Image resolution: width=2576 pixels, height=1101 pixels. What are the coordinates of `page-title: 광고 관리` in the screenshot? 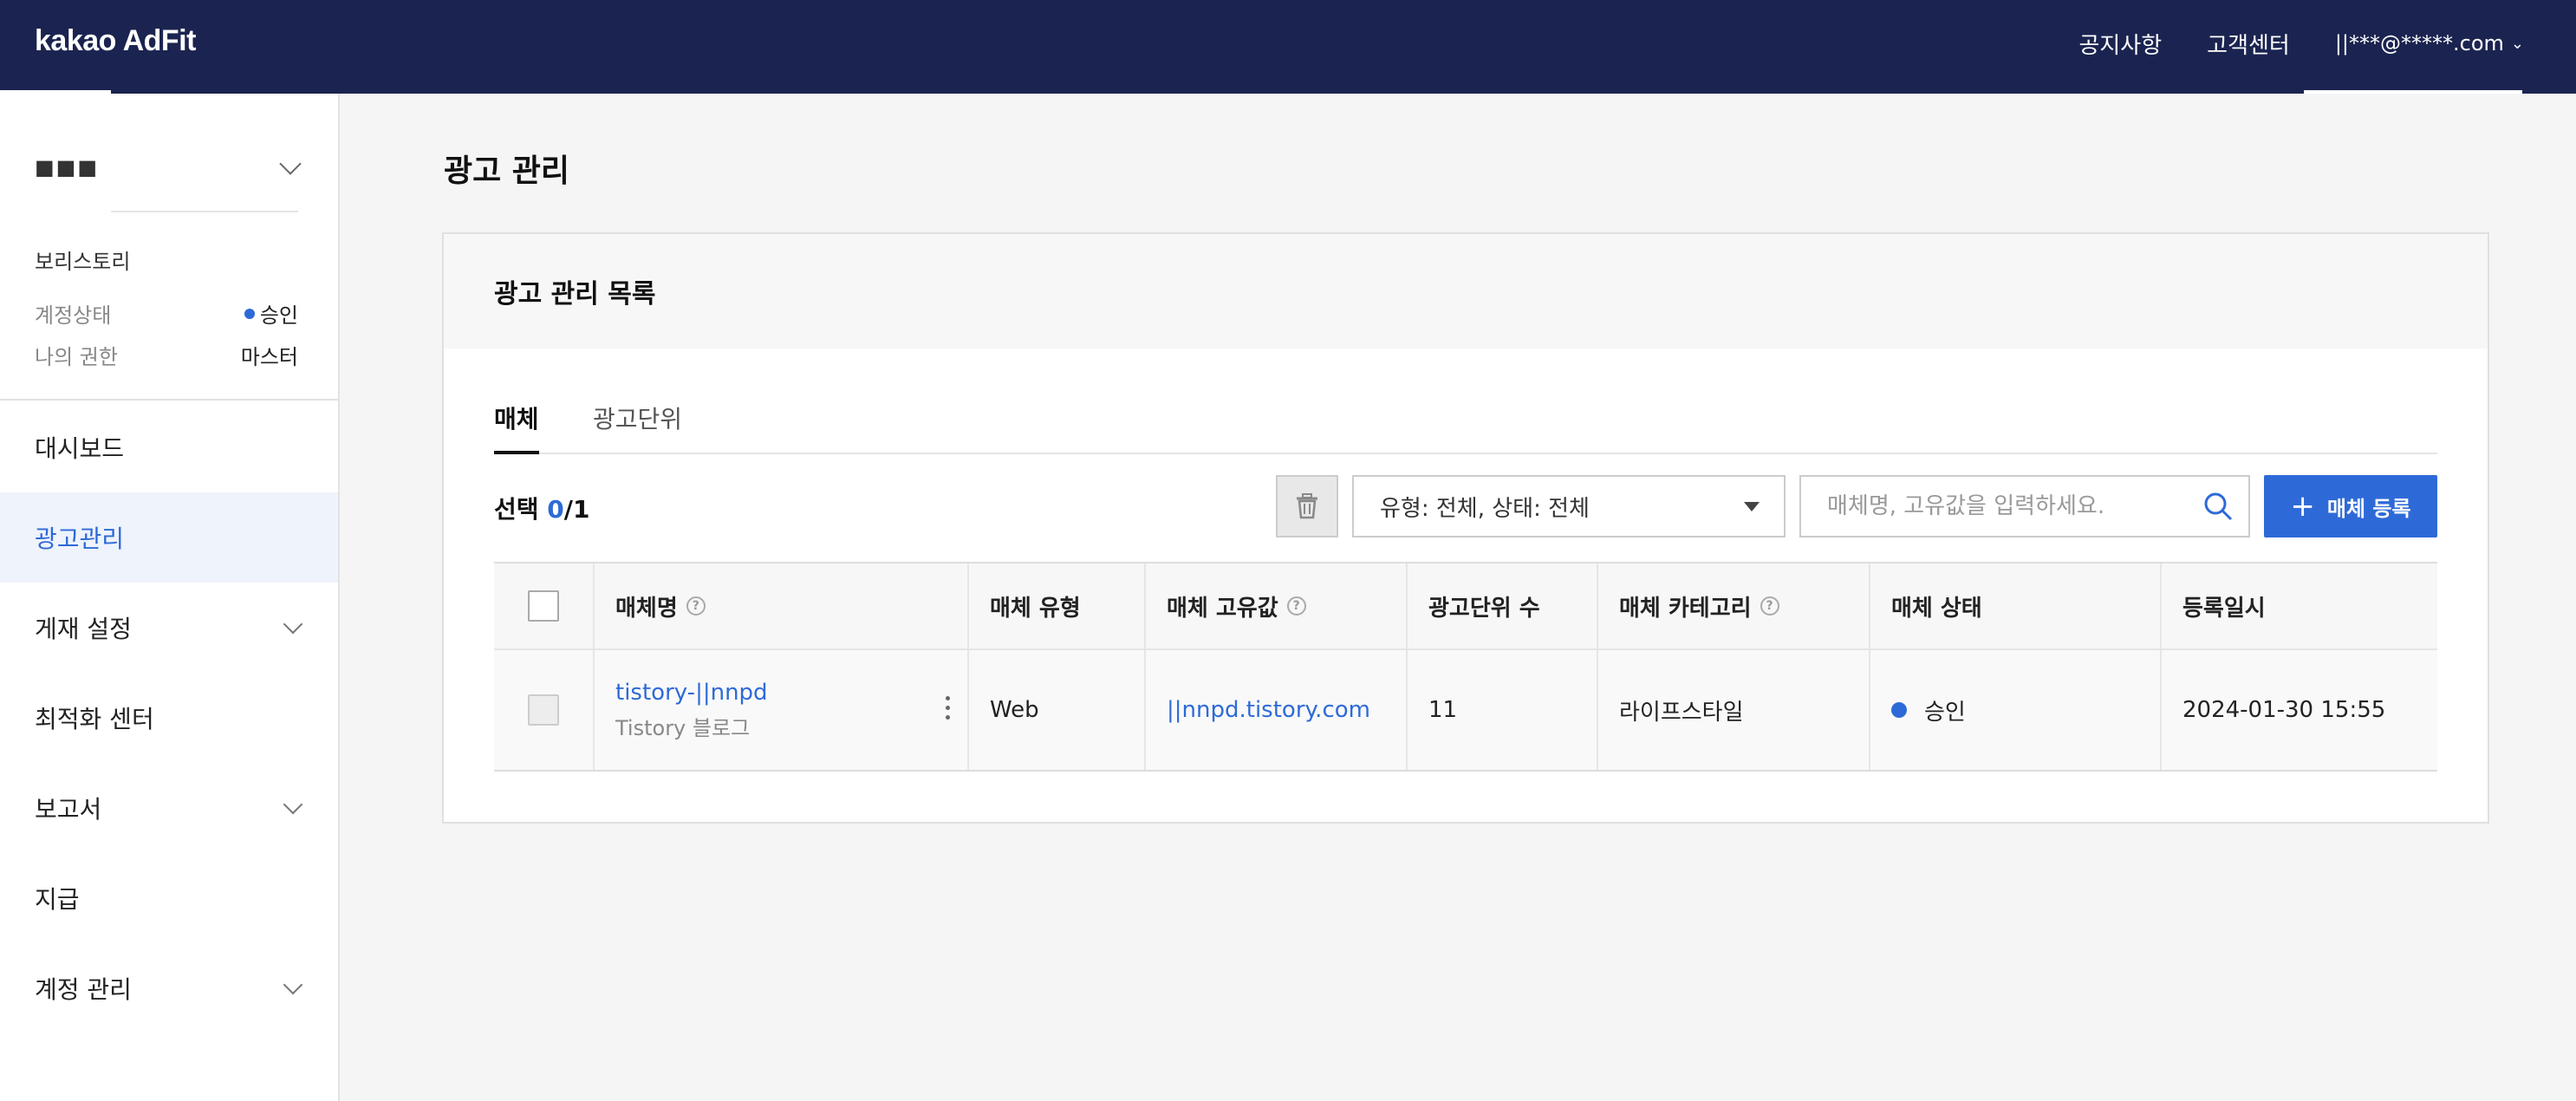 It's located at (507, 171).